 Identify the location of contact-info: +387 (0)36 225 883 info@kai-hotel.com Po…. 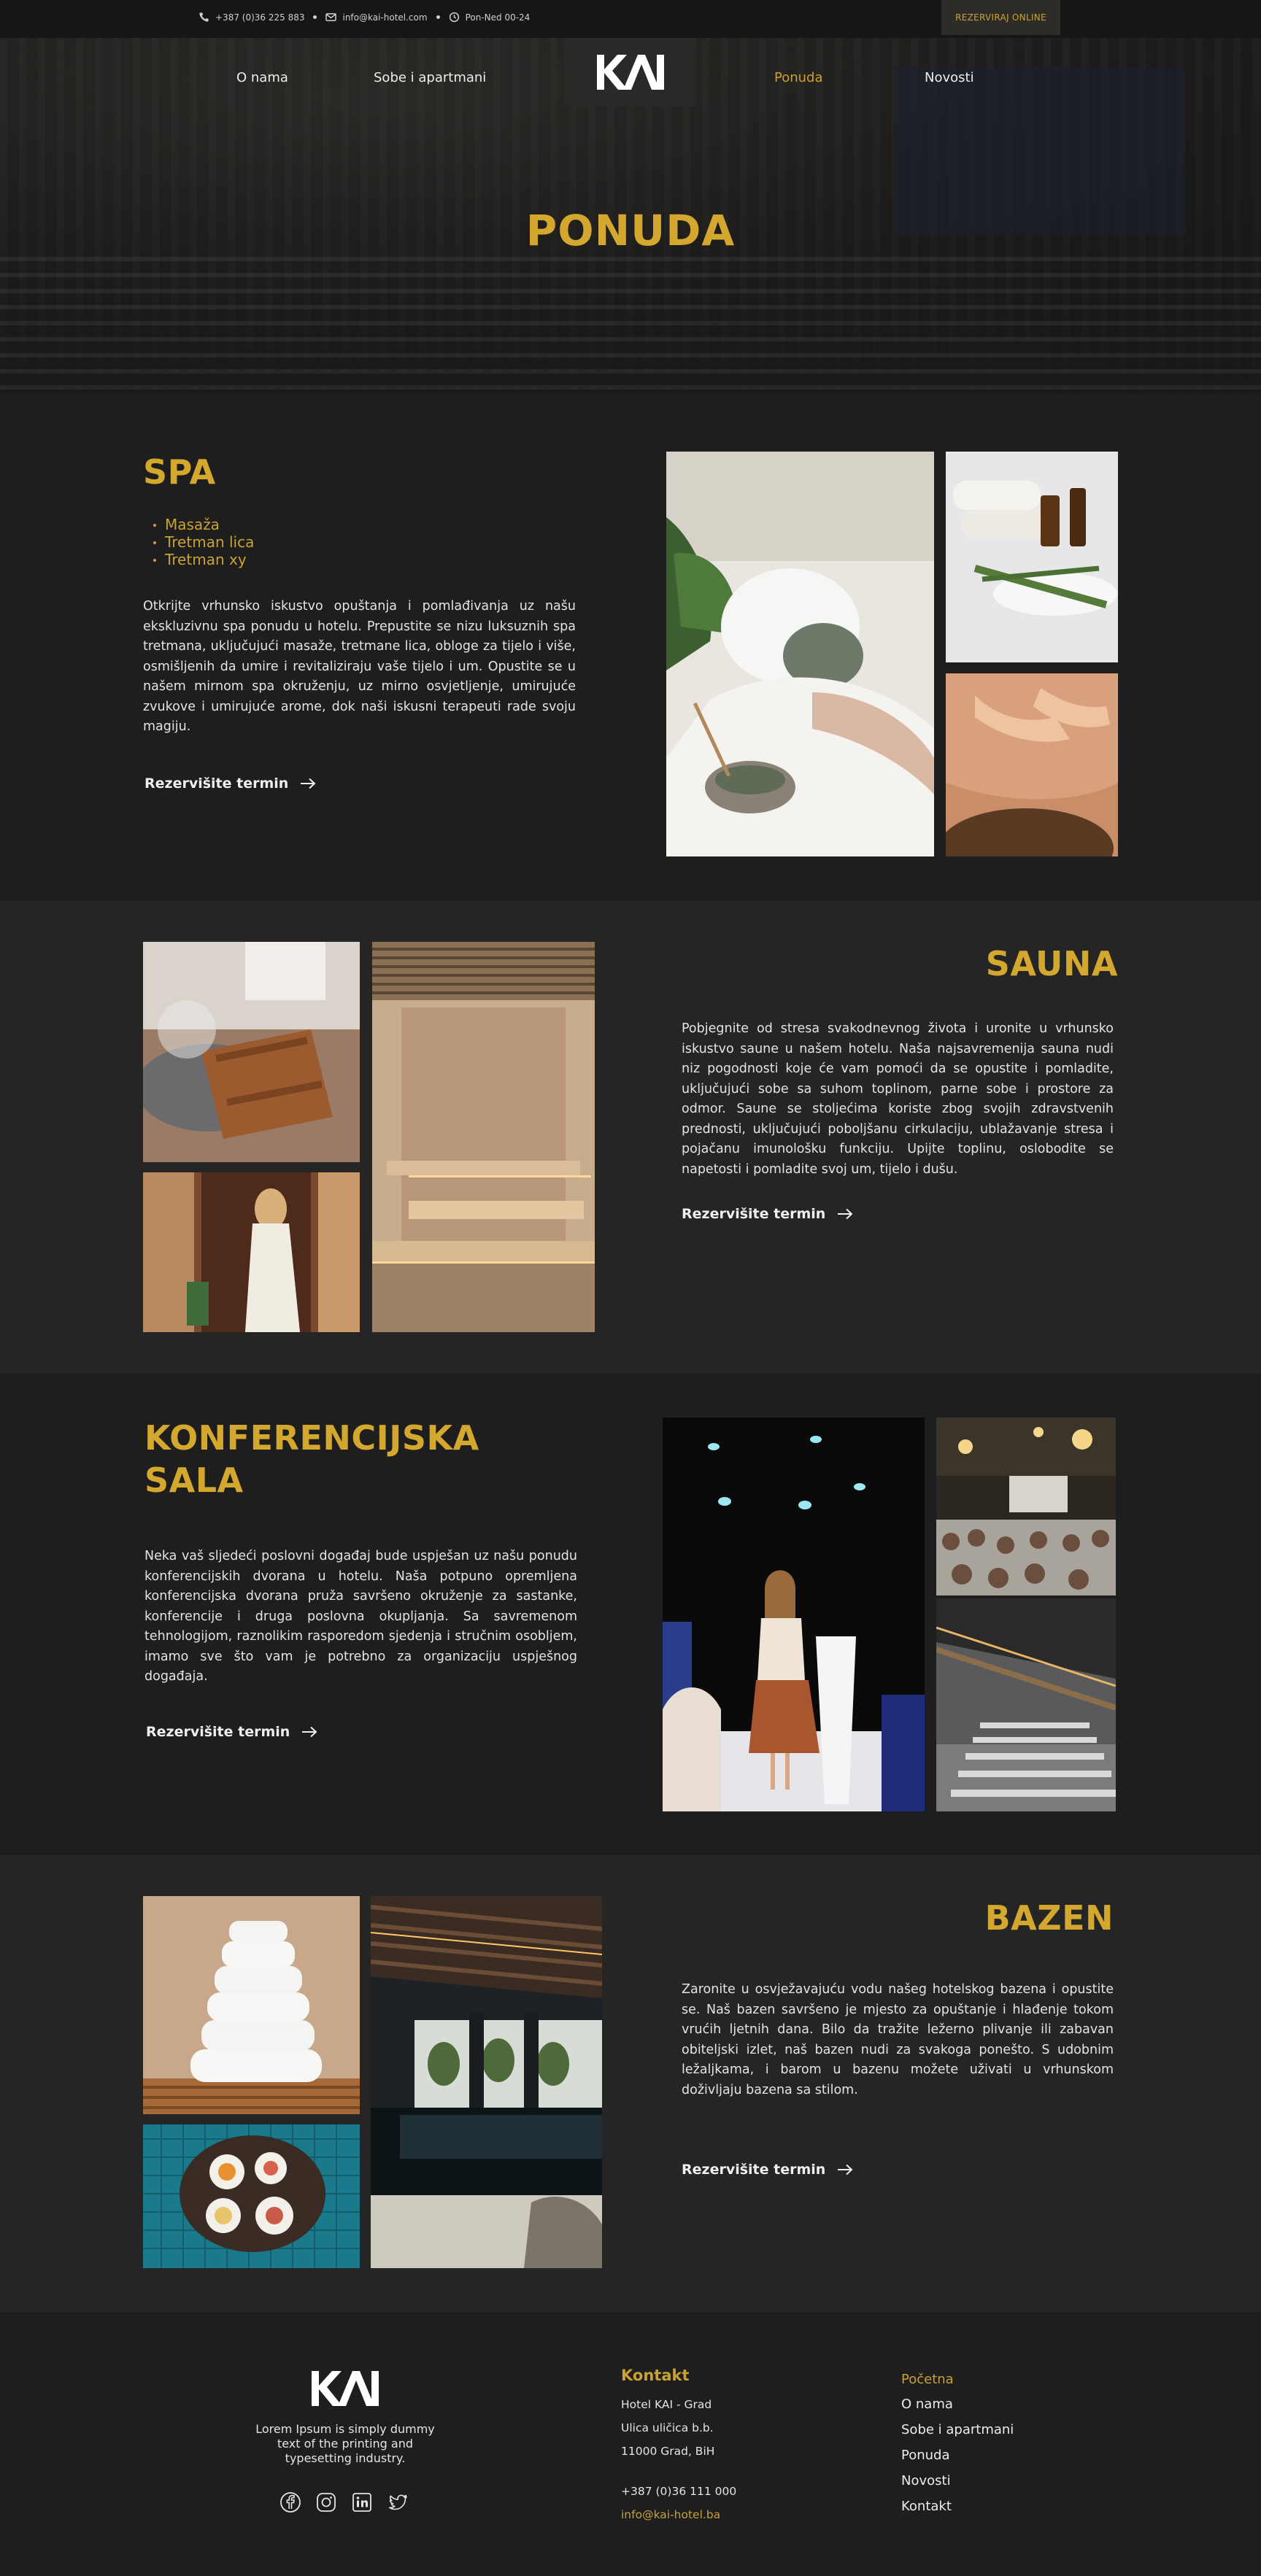
(364, 17).